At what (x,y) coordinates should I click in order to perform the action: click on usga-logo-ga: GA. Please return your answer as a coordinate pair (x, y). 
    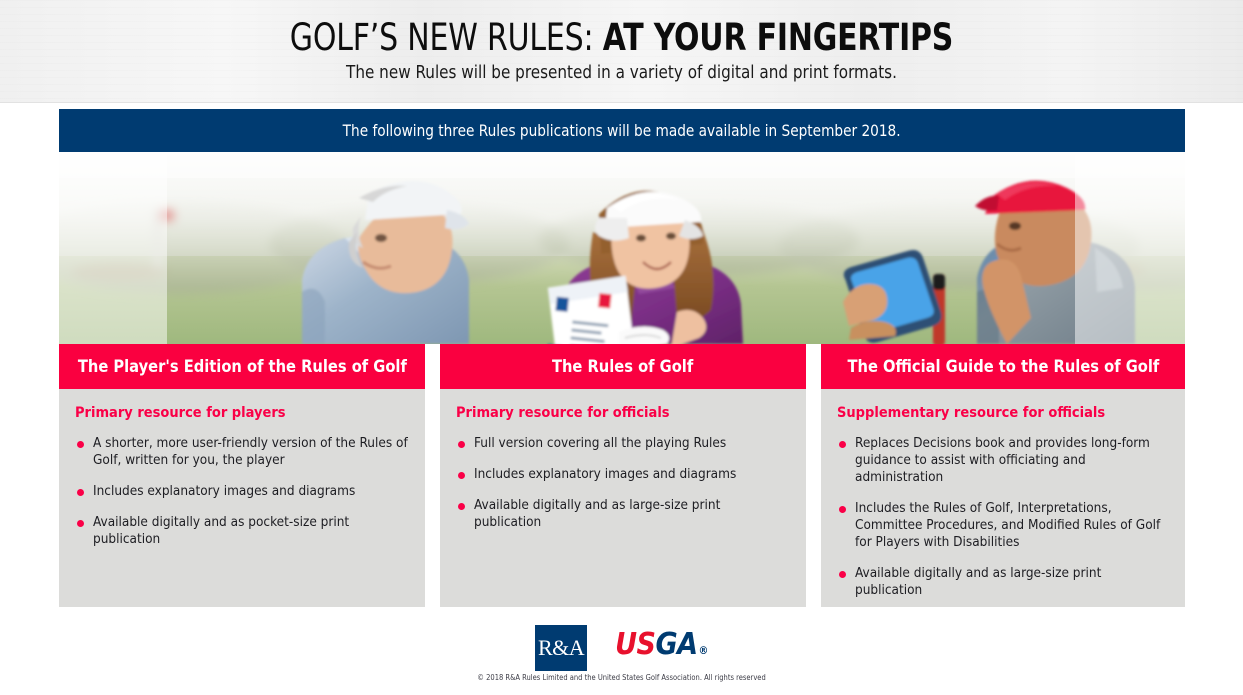
    Looking at the image, I should click on (676, 644).